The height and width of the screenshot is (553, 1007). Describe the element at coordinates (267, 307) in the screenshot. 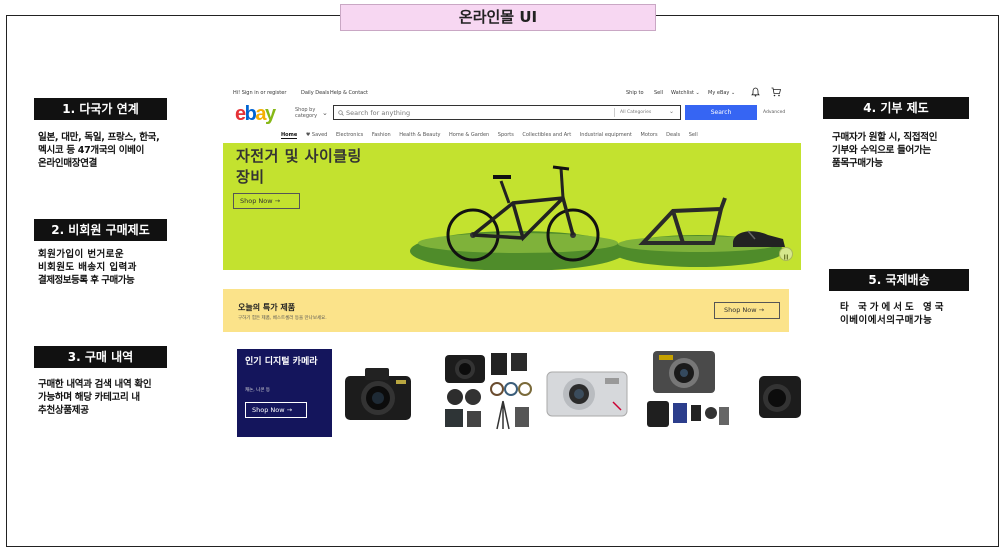

I see `deal-title: 오늘의 특가 제품` at that location.